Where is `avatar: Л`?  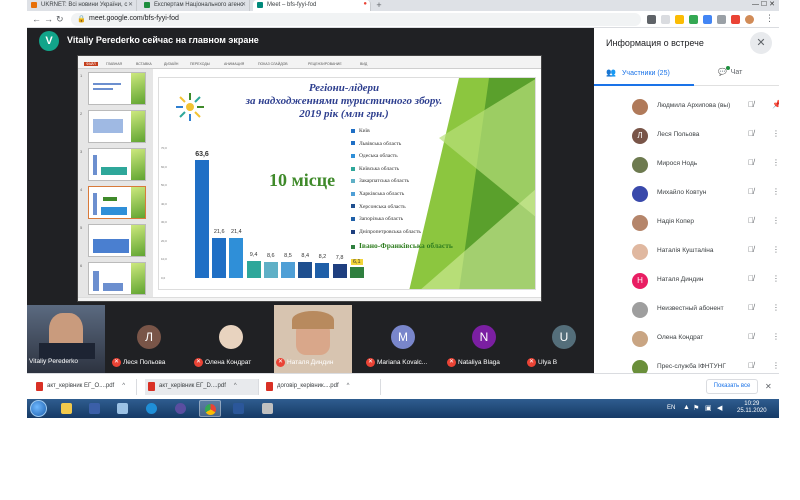
avatar: Л is located at coordinates (640, 136).